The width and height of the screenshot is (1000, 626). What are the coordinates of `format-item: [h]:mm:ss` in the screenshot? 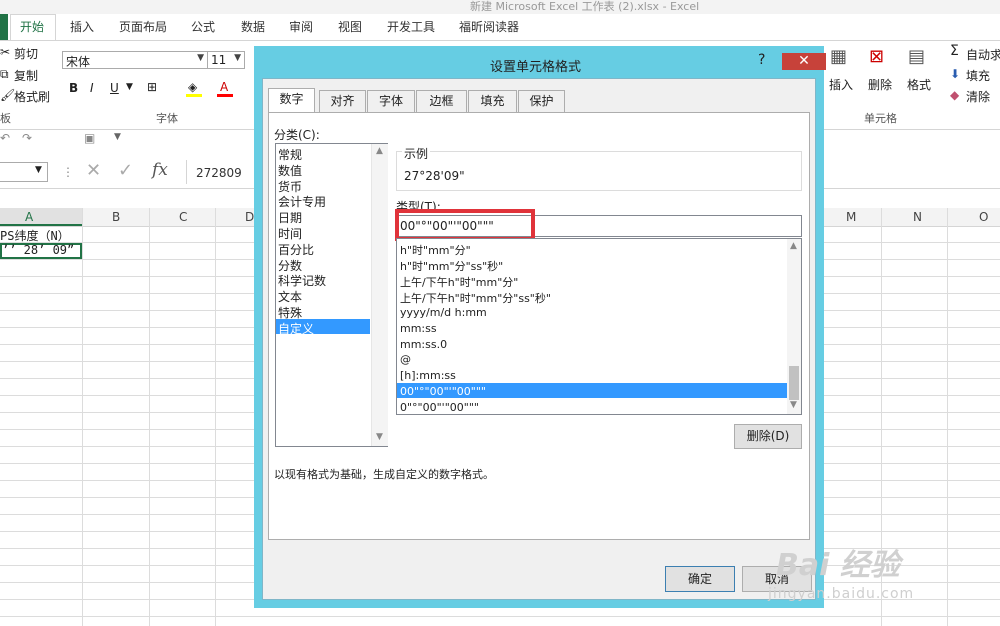 It's located at (428, 375).